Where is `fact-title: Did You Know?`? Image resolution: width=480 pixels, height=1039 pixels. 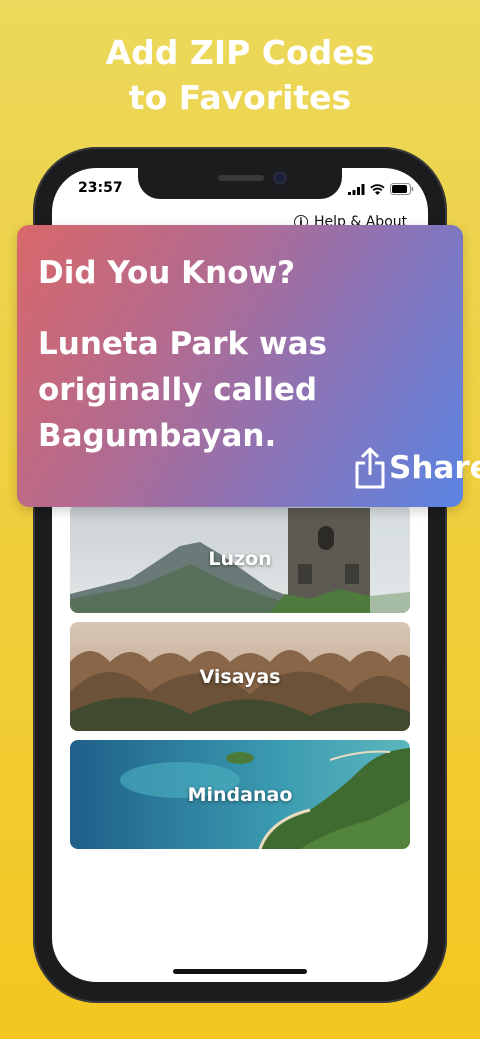
fact-title: Did You Know? is located at coordinates (167, 273).